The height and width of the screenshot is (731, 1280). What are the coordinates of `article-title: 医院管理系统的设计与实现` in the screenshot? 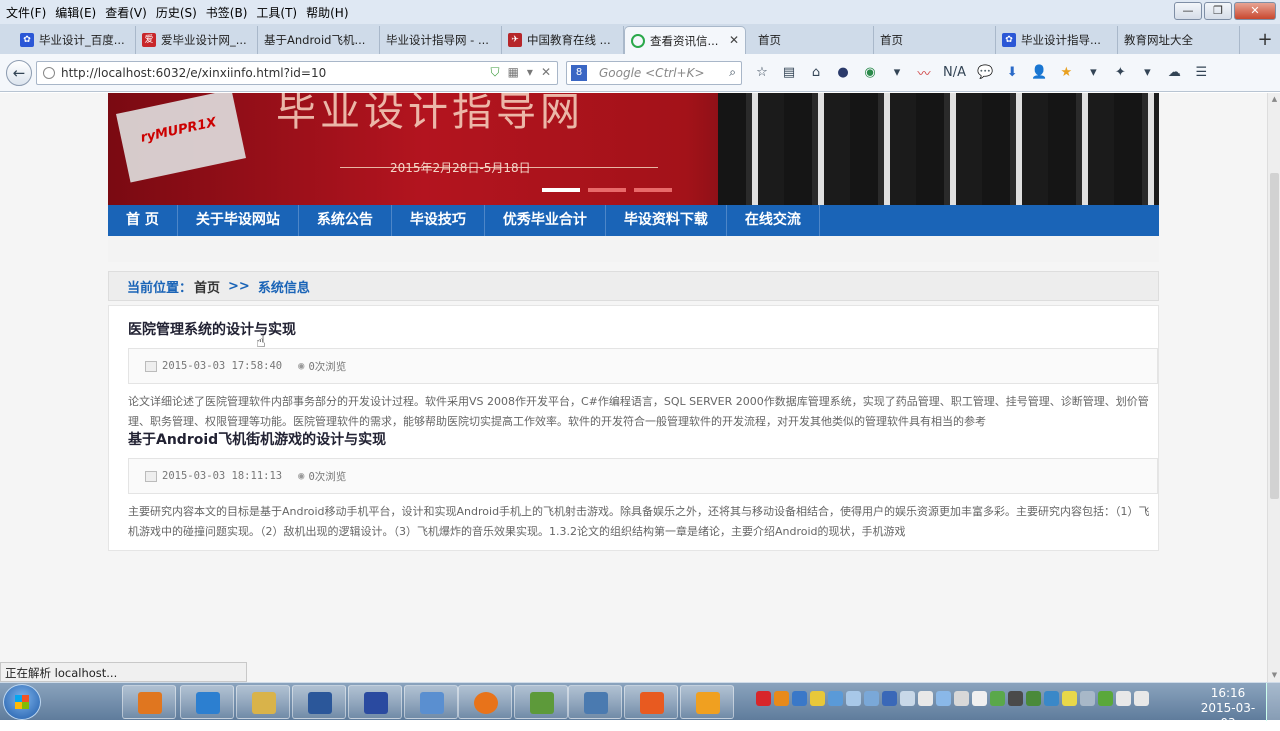 It's located at (212, 329).